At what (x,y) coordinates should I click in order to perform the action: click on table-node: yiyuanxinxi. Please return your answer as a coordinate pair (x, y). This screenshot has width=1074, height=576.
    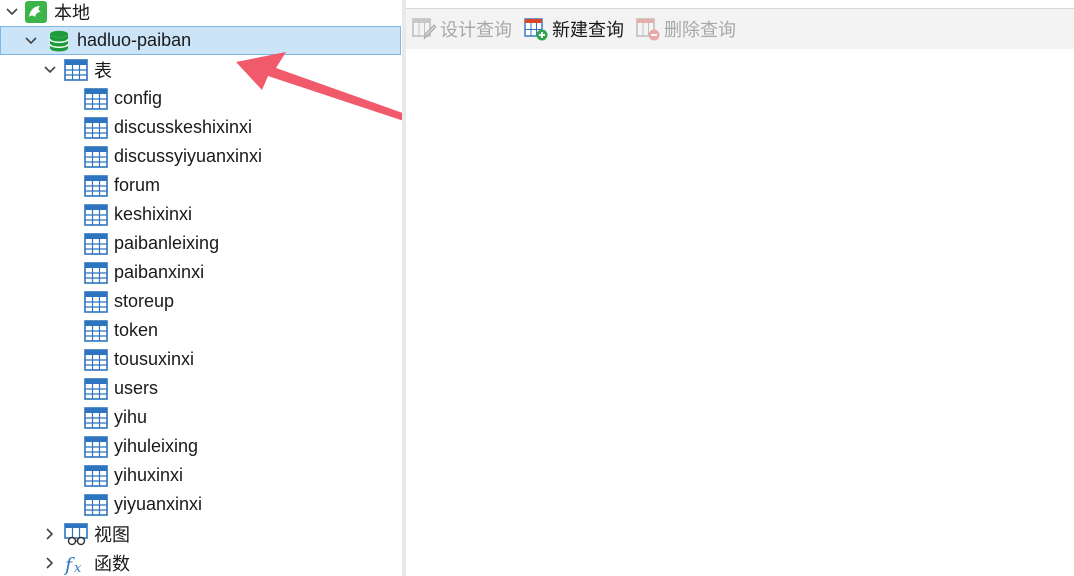
    Looking at the image, I should click on (201, 504).